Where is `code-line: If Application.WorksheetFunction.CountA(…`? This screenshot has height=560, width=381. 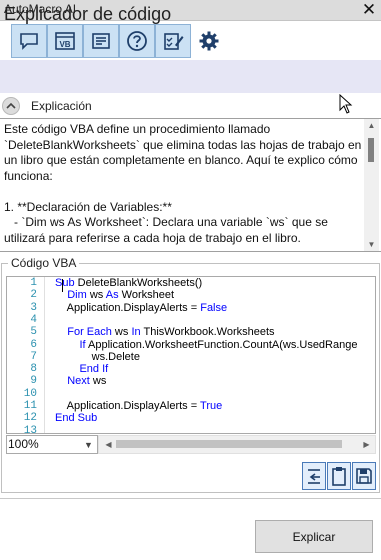 code-line: If Application.WorksheetFunction.CountA(… is located at coordinates (218, 344).